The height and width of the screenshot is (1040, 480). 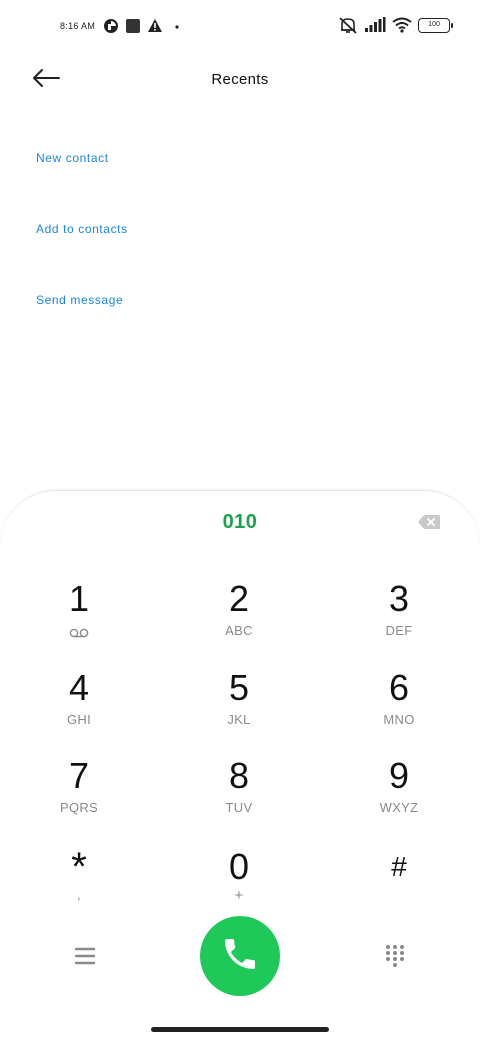 I want to click on add-to-contacts-link: Add to contacts, so click(x=82, y=229).